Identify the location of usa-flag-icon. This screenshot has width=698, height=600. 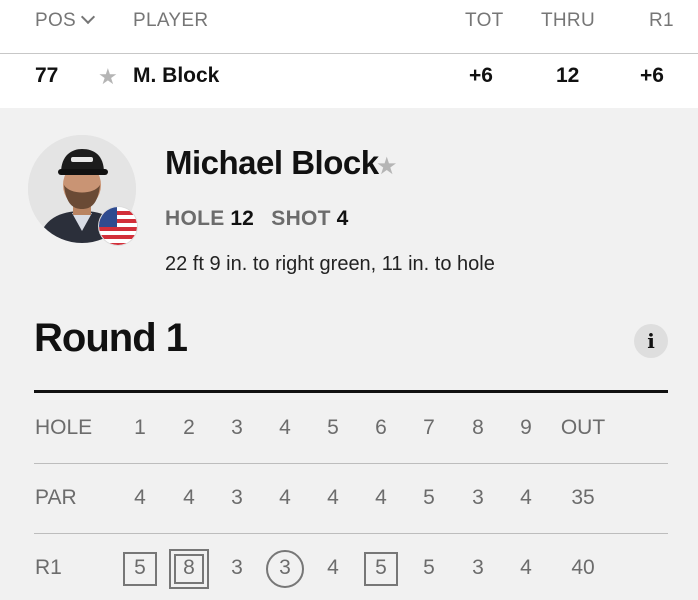
(118, 226).